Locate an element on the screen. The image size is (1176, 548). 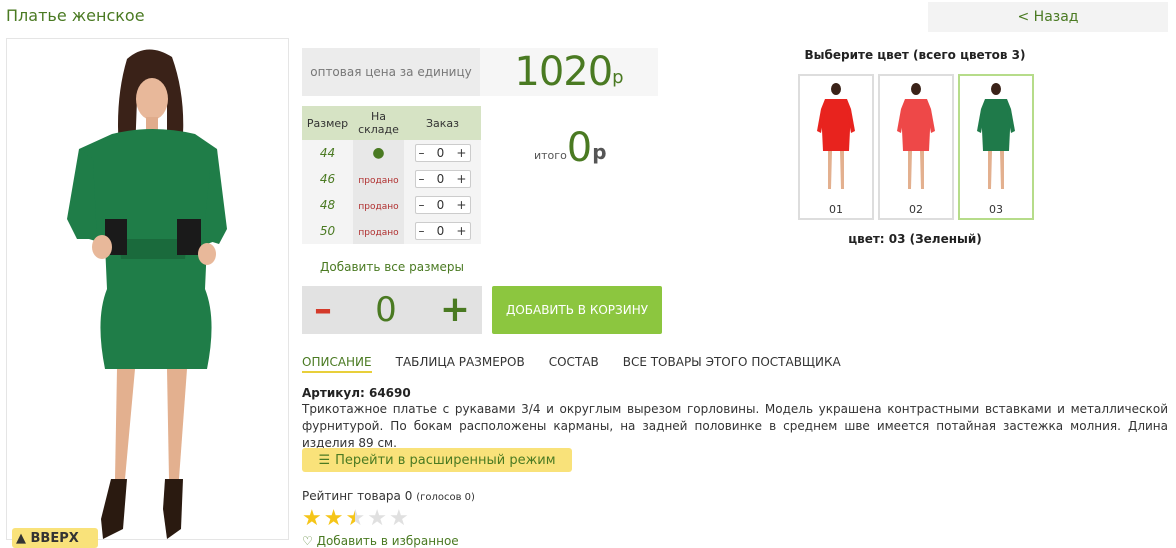
color-swatch-01: 01 is located at coordinates (836, 147).